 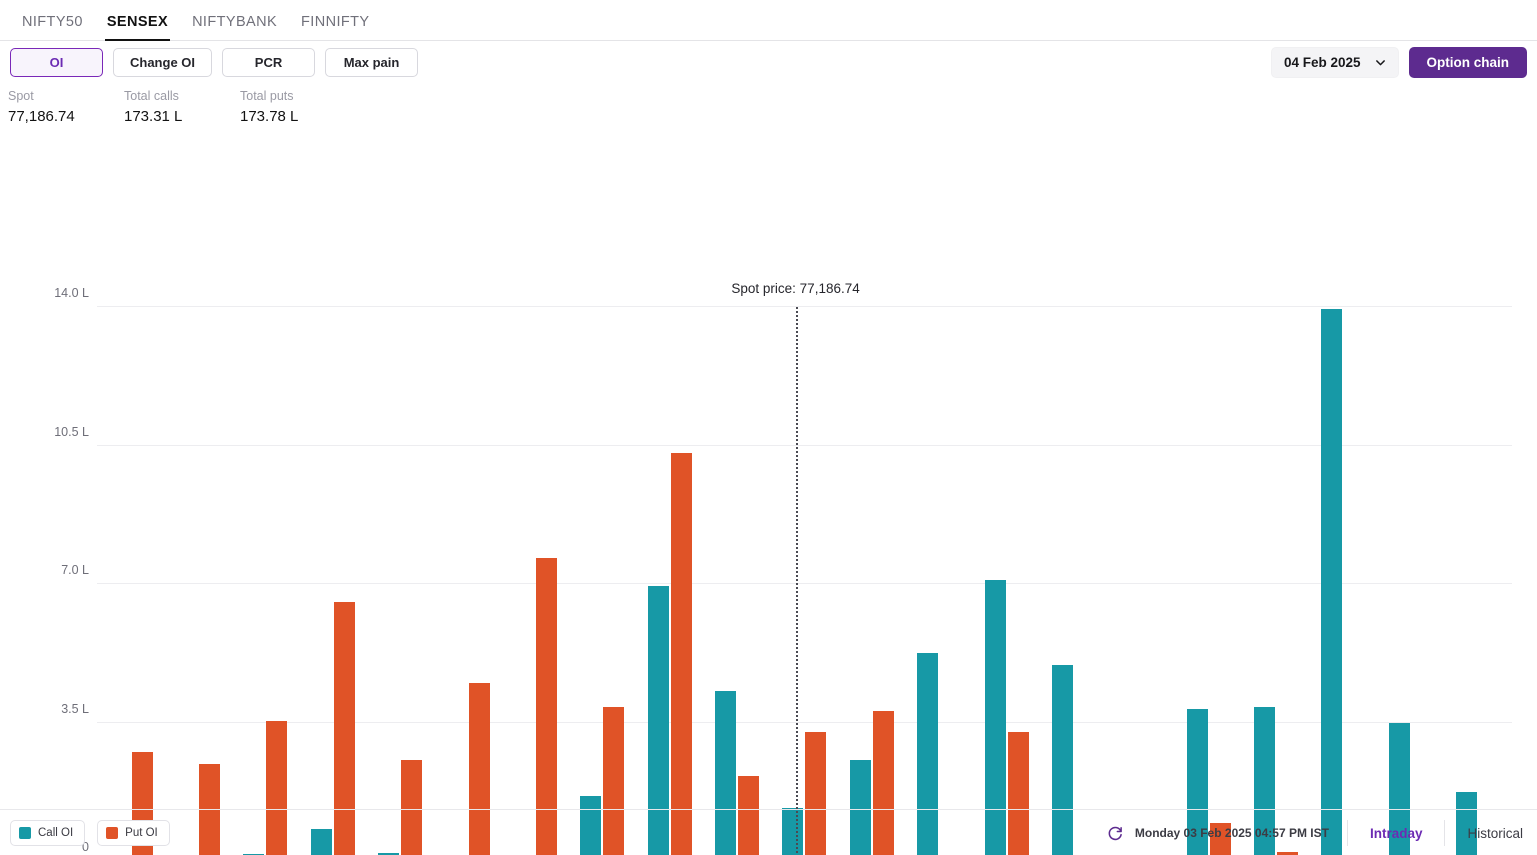 I want to click on bar-group: 77,700, so click(x=1141, y=581).